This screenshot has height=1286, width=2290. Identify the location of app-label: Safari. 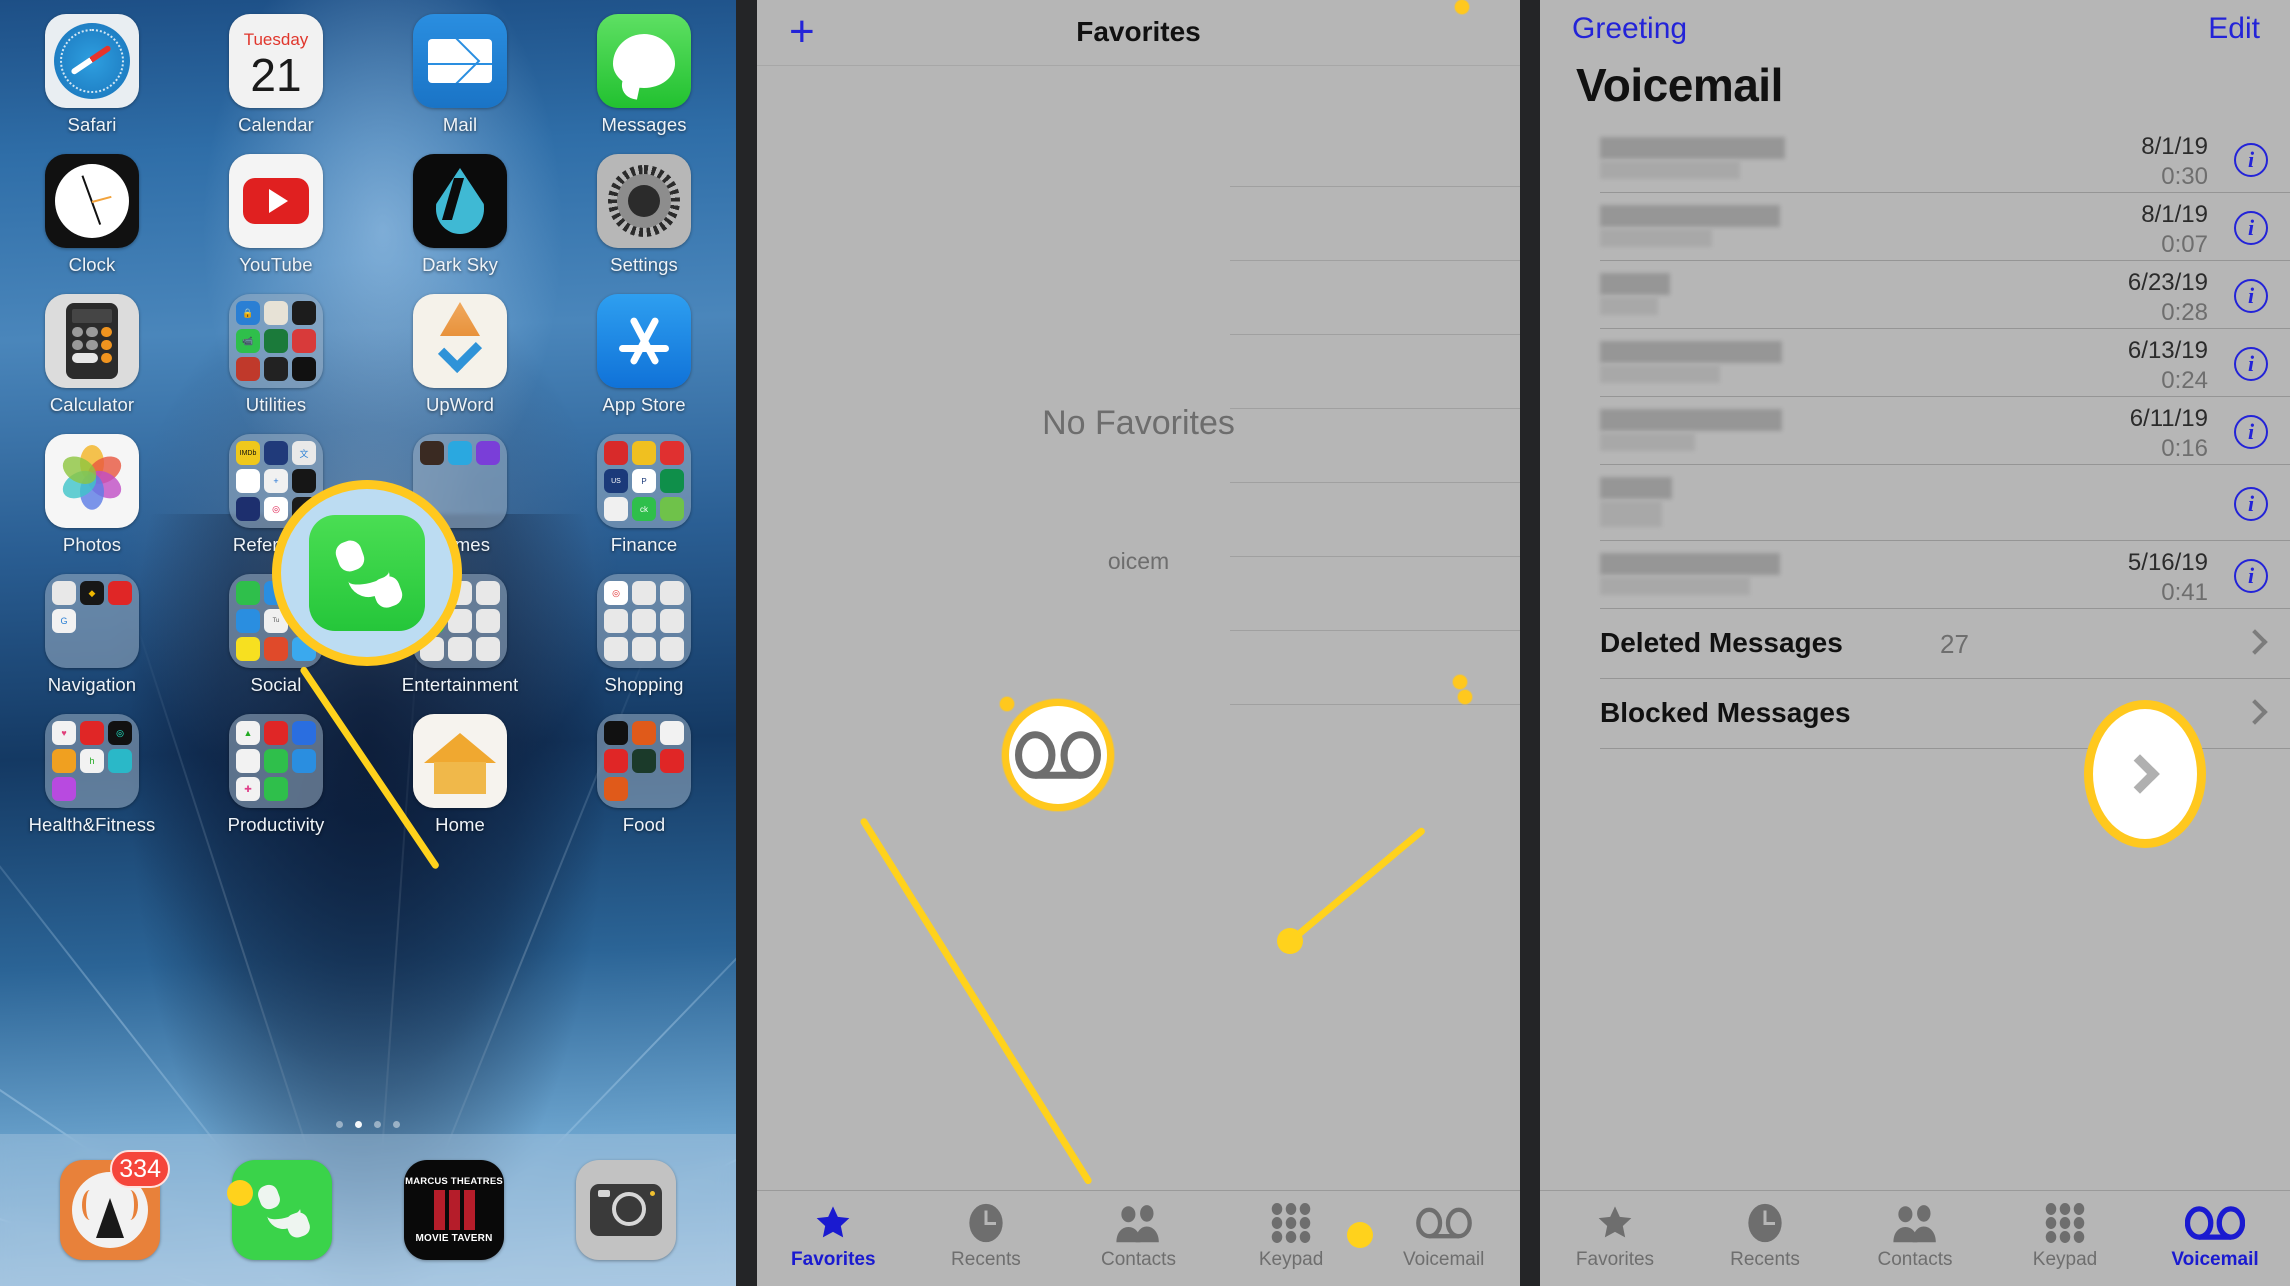
(92, 124).